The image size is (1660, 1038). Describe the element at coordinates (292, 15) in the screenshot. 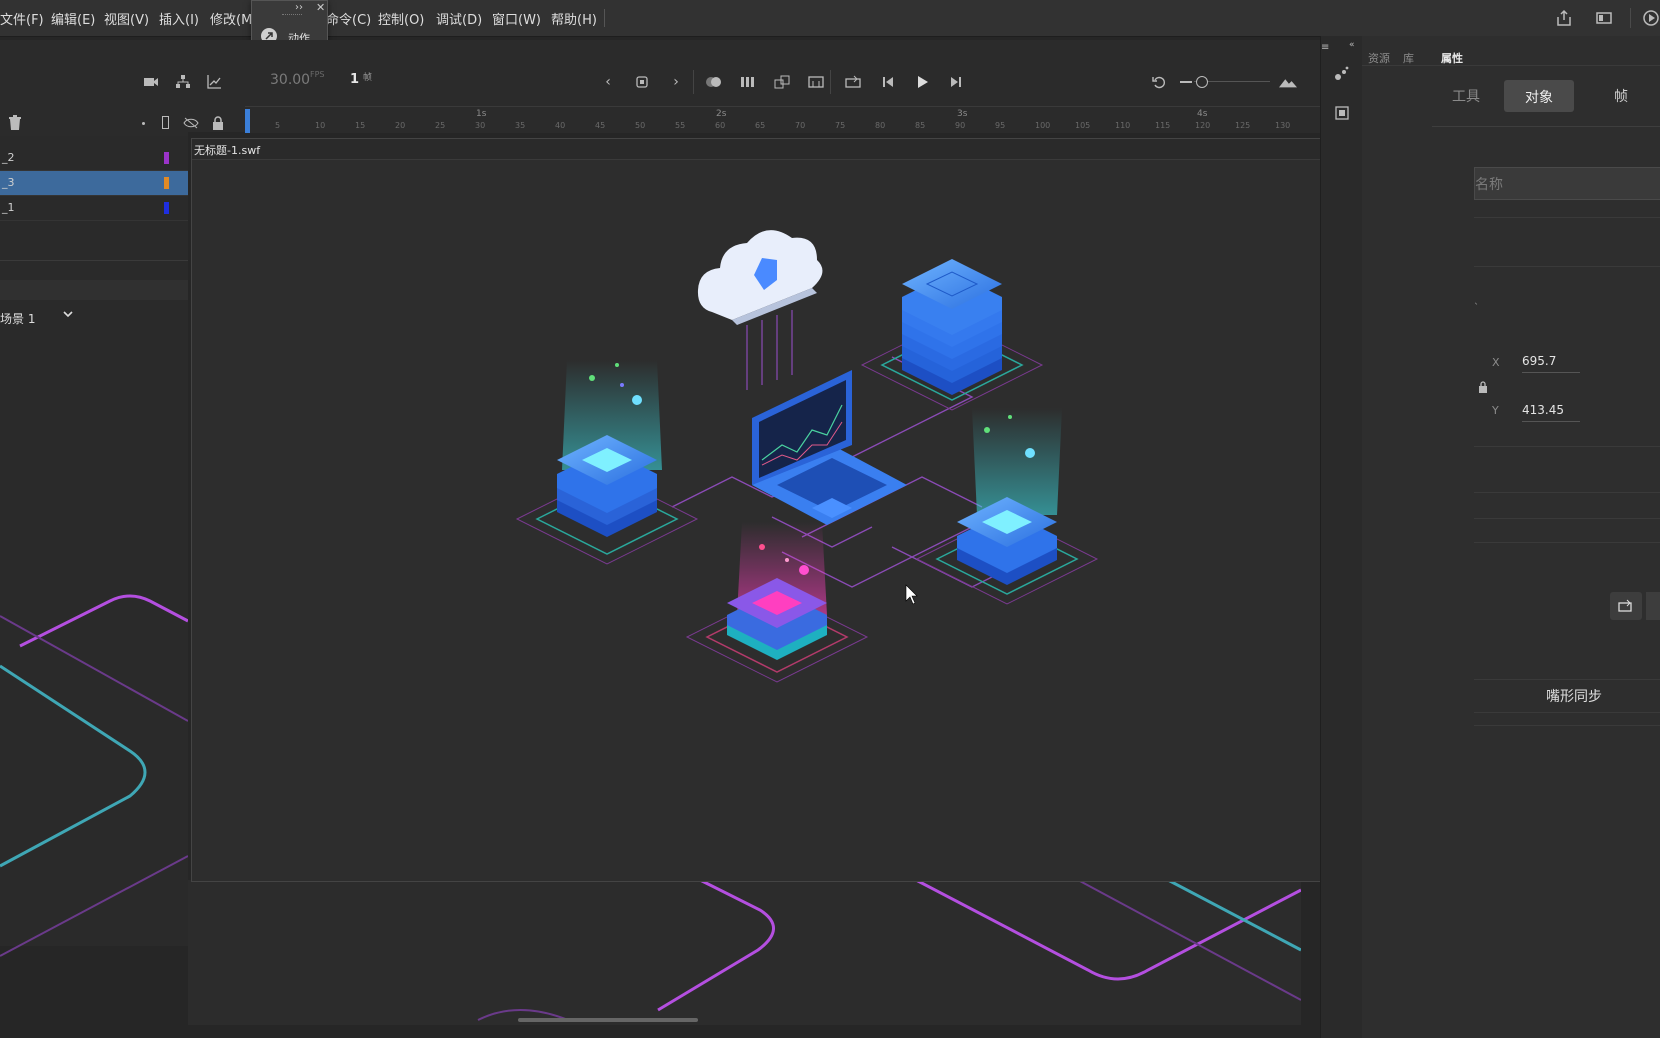

I see `grip-icon` at that location.